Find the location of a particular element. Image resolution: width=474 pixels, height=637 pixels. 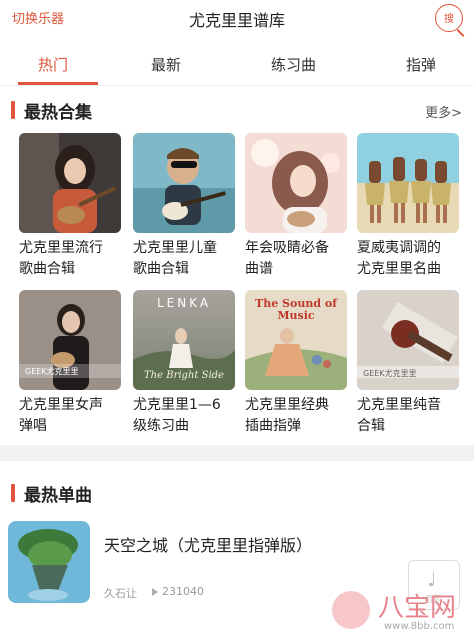

section-title: 最热单曲 is located at coordinates (58, 496).